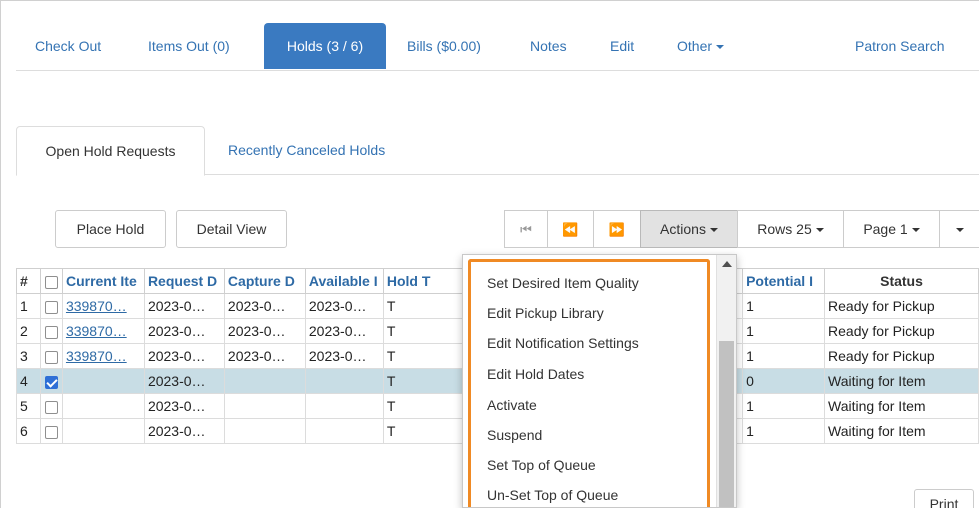  I want to click on next-page-icon: ⏩, so click(617, 229).